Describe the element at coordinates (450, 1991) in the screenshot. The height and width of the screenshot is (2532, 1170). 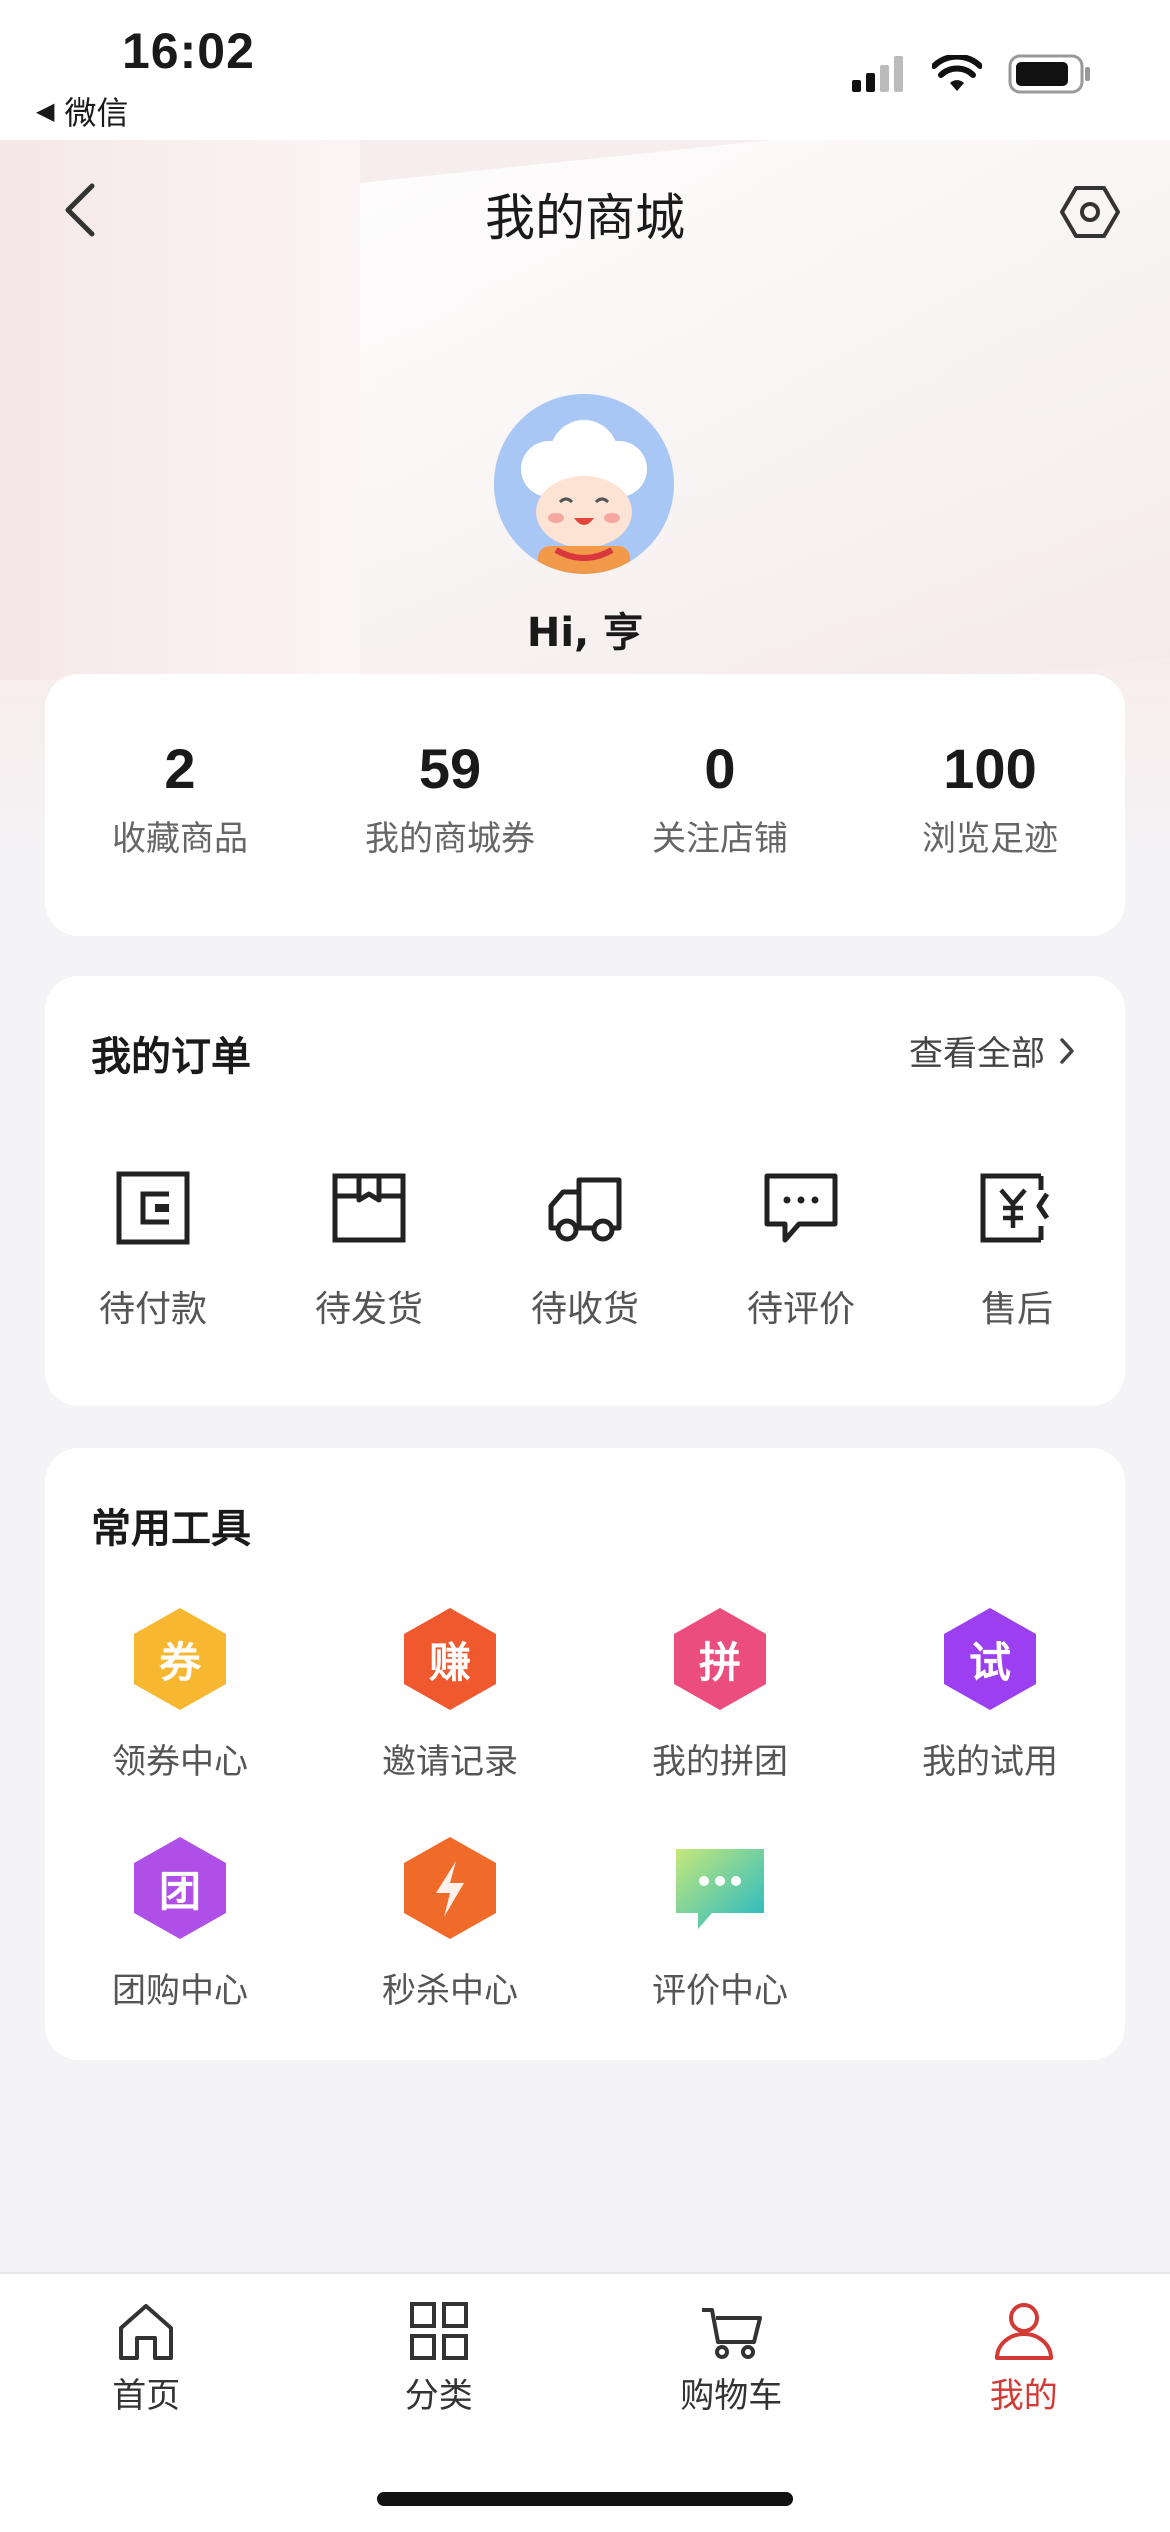
I see `tool-label: 秒杀中心` at that location.